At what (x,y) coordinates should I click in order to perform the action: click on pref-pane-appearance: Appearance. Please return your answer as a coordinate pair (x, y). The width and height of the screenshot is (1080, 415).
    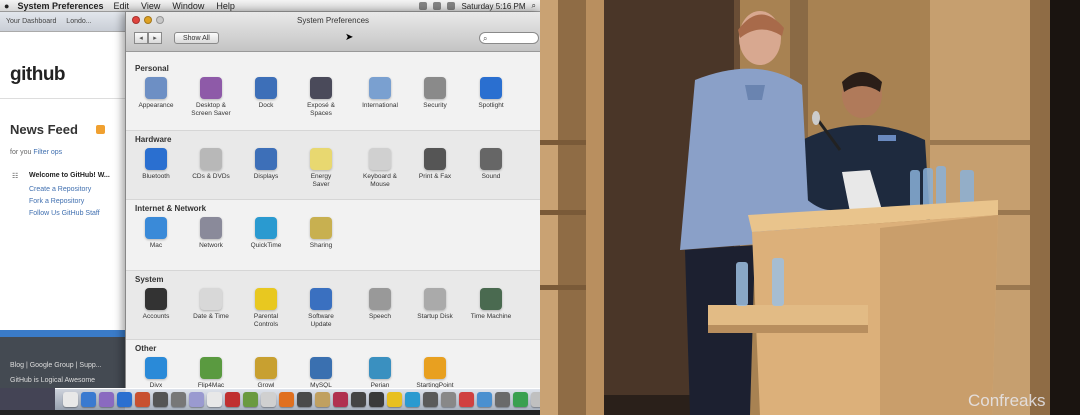
    Looking at the image, I should click on (156, 93).